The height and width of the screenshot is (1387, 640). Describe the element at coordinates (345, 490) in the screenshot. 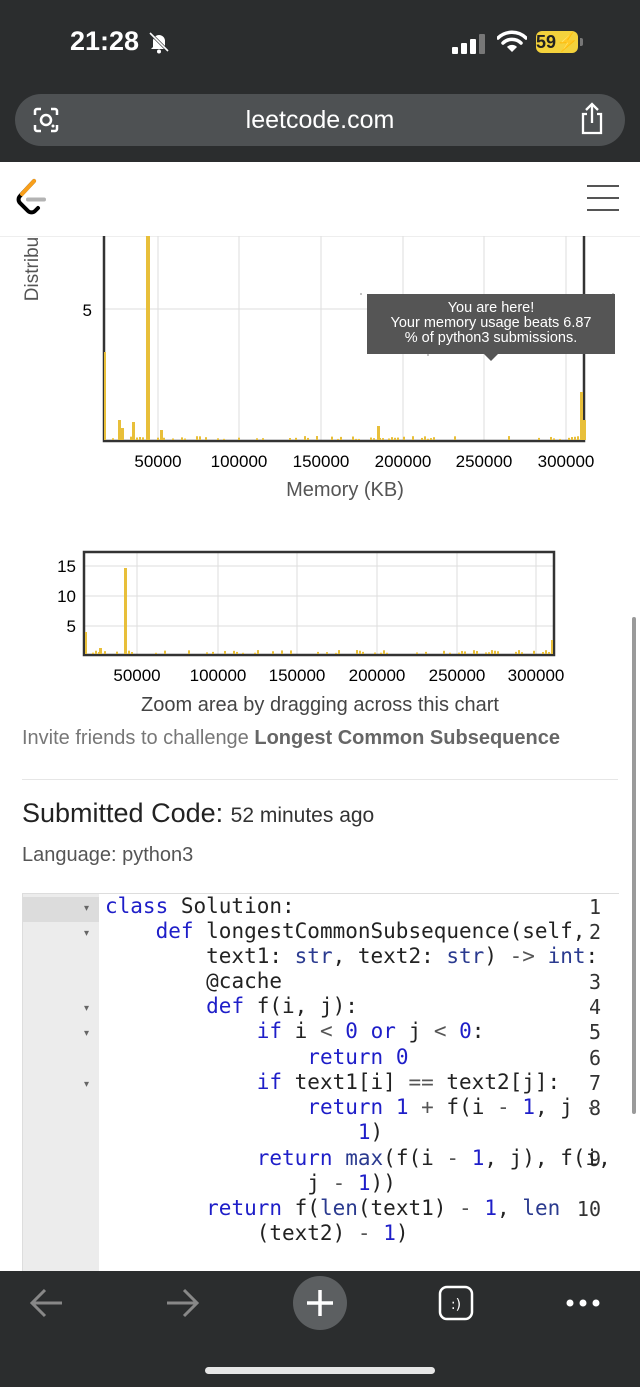

I see `x-axis-title: Memory (KB)` at that location.